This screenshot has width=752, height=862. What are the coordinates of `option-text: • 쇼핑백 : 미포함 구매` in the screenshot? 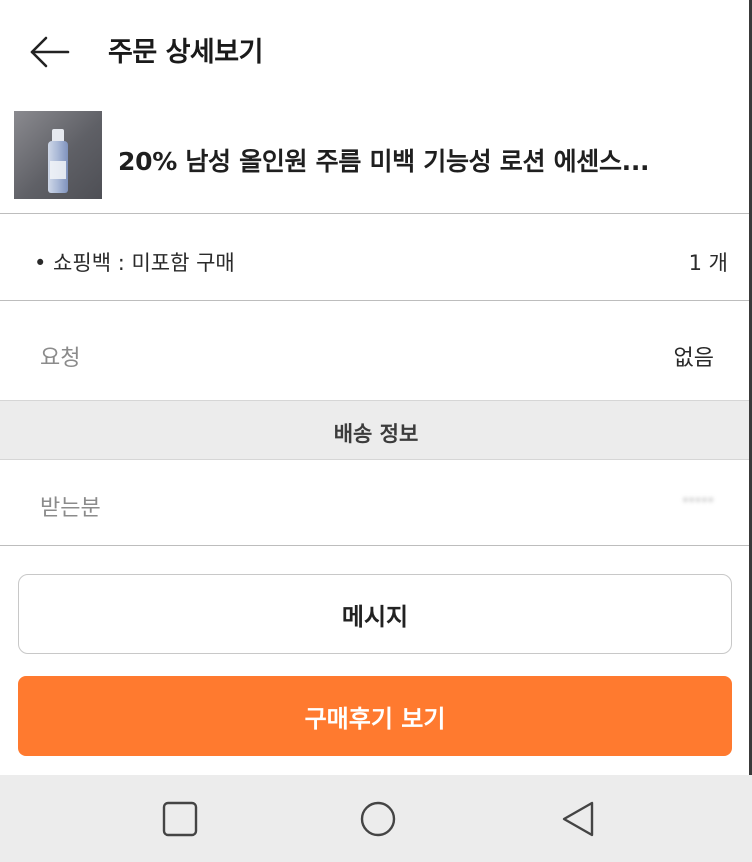 It's located at (134, 263).